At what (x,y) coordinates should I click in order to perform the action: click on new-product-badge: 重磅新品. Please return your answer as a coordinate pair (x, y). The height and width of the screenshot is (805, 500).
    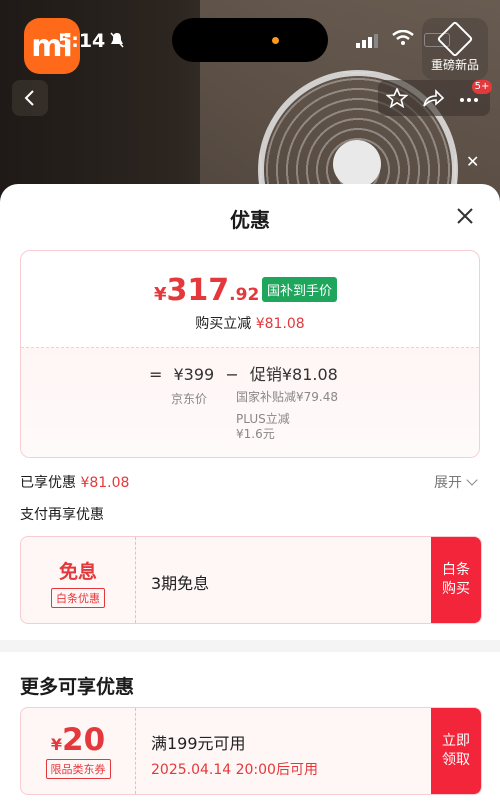
    Looking at the image, I should click on (455, 49).